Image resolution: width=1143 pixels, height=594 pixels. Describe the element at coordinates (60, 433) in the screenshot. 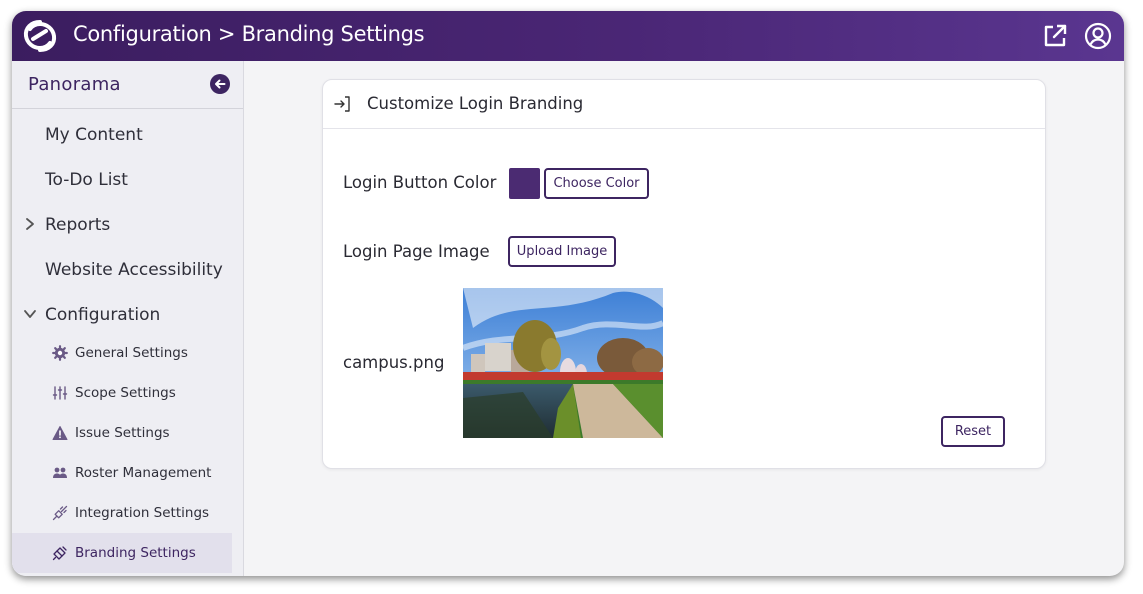

I see `warning-icon` at that location.